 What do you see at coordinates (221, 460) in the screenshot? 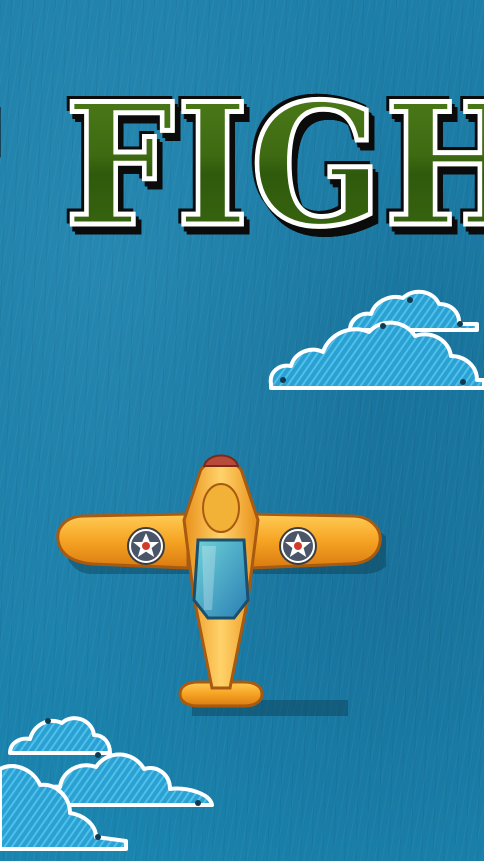
I see `nose-cone` at bounding box center [221, 460].